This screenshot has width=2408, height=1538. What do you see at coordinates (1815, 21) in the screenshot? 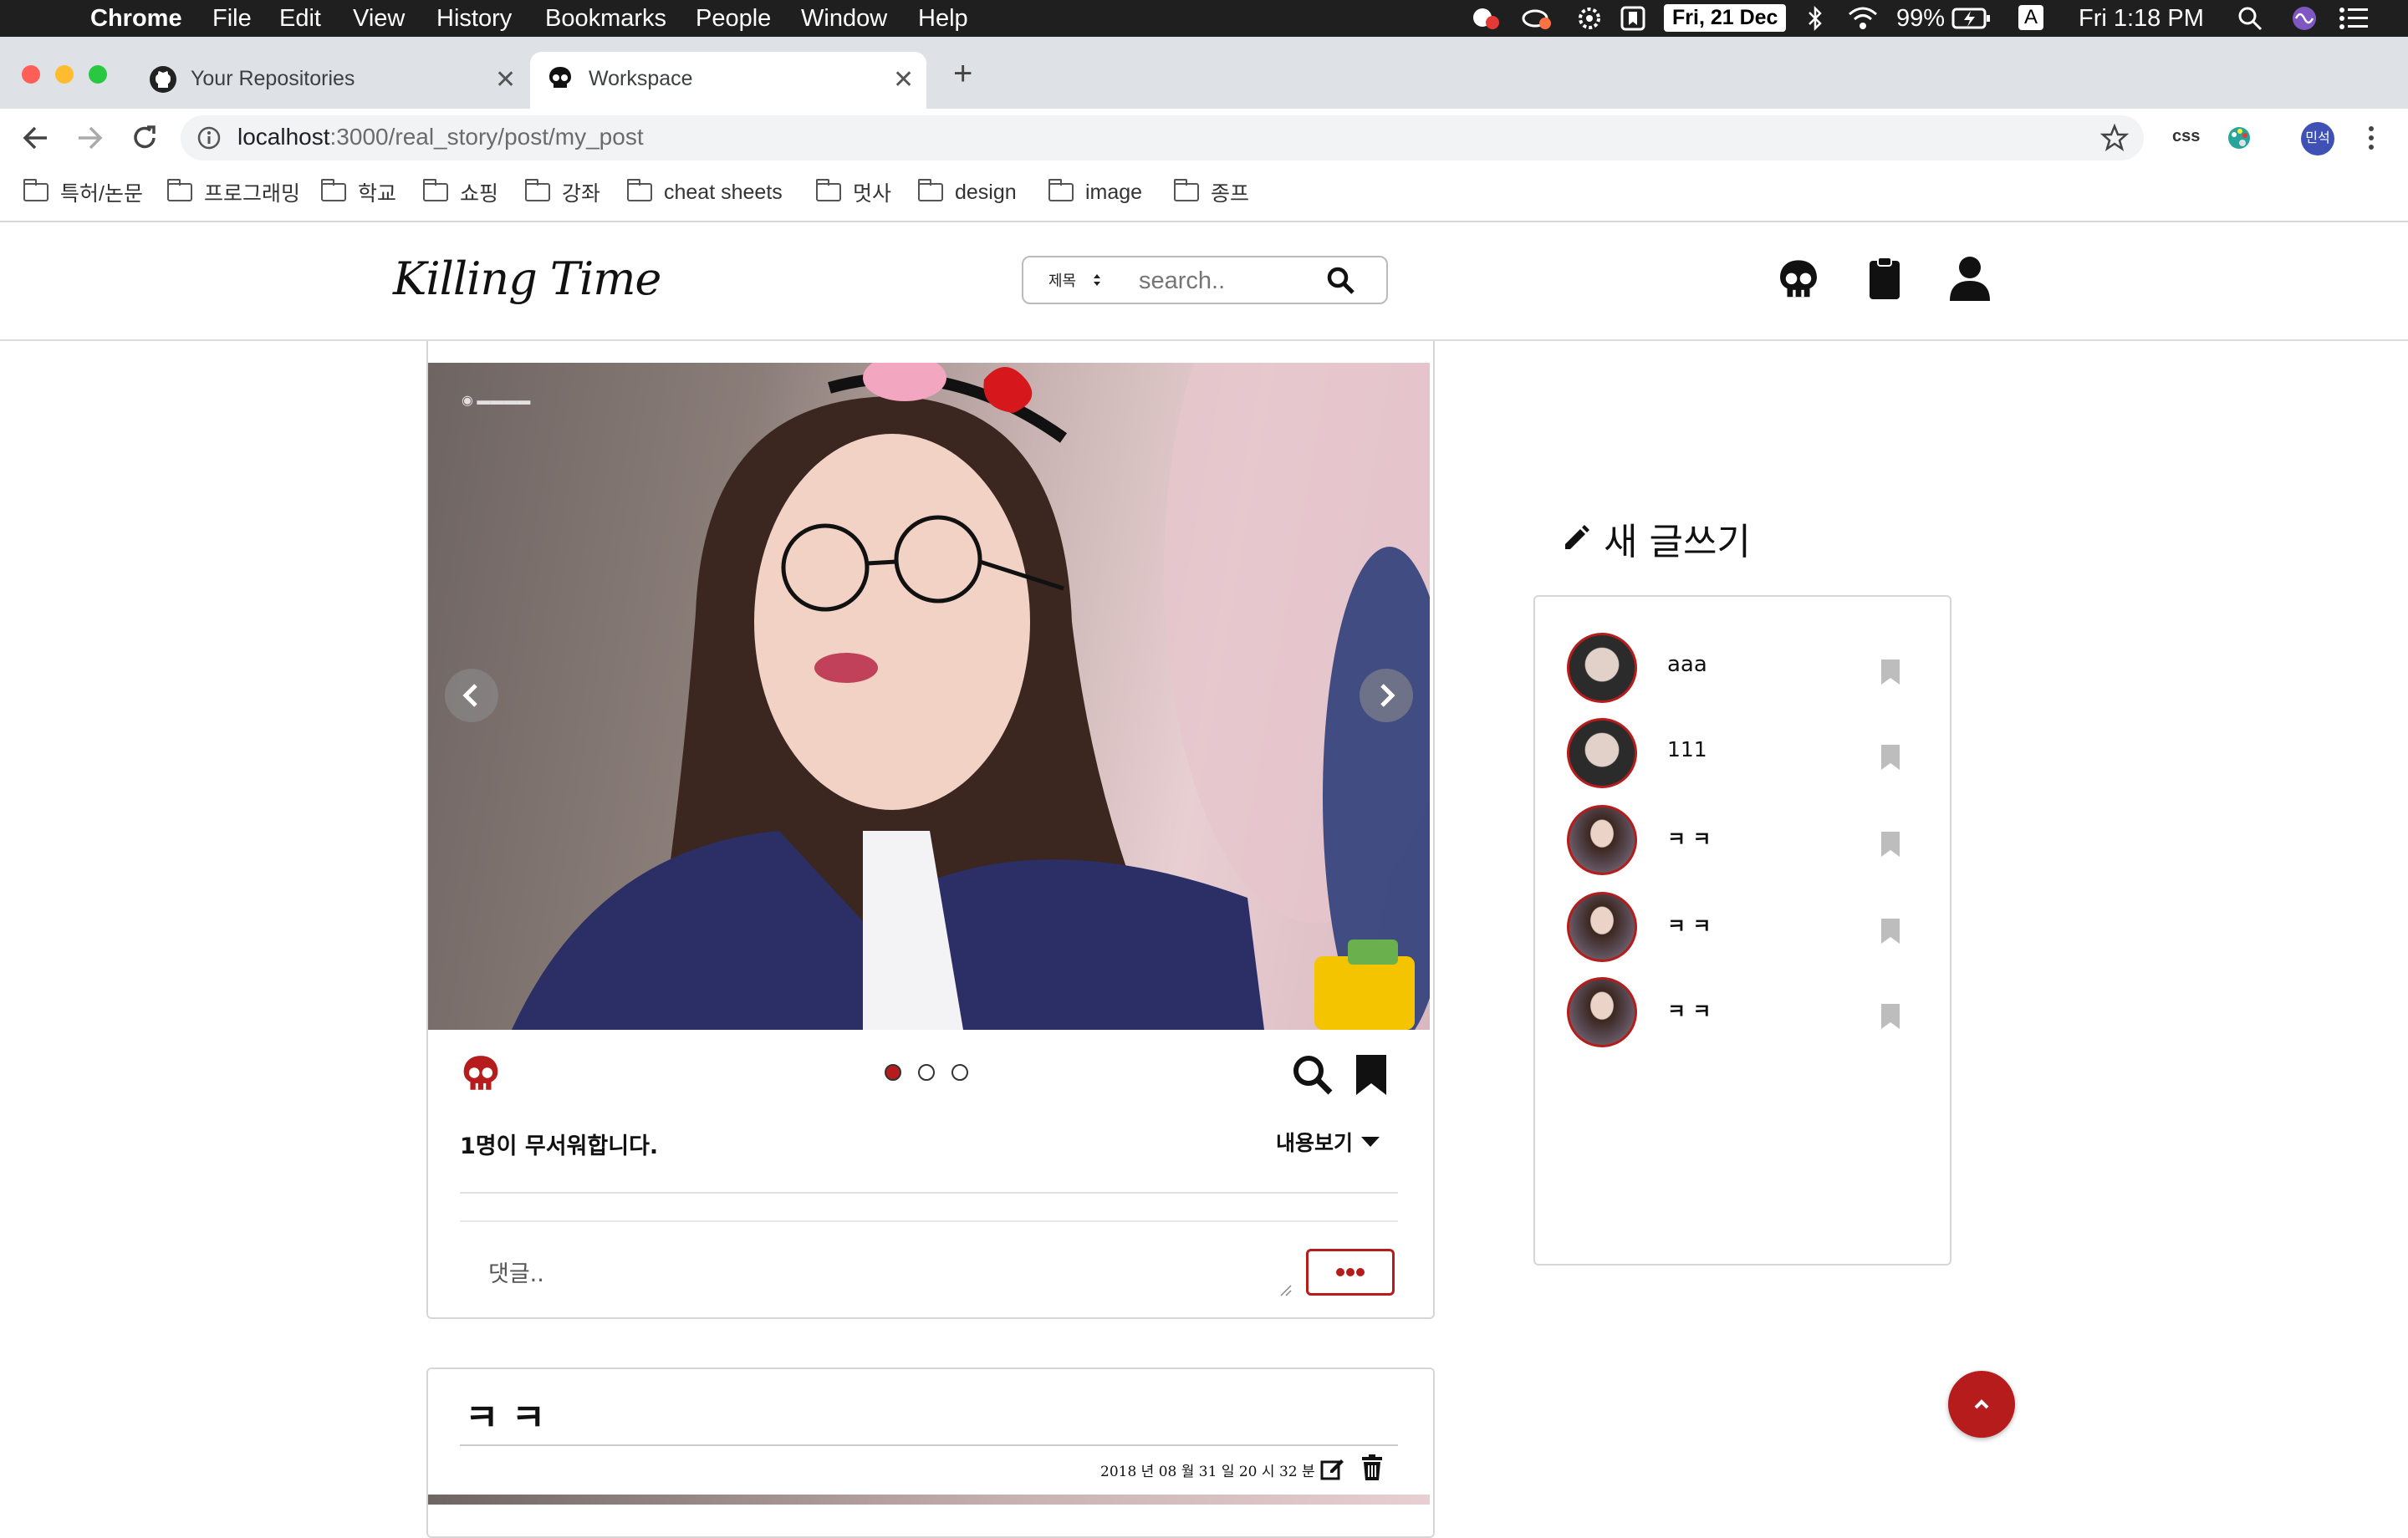
I see `bluetooth-icon` at bounding box center [1815, 21].